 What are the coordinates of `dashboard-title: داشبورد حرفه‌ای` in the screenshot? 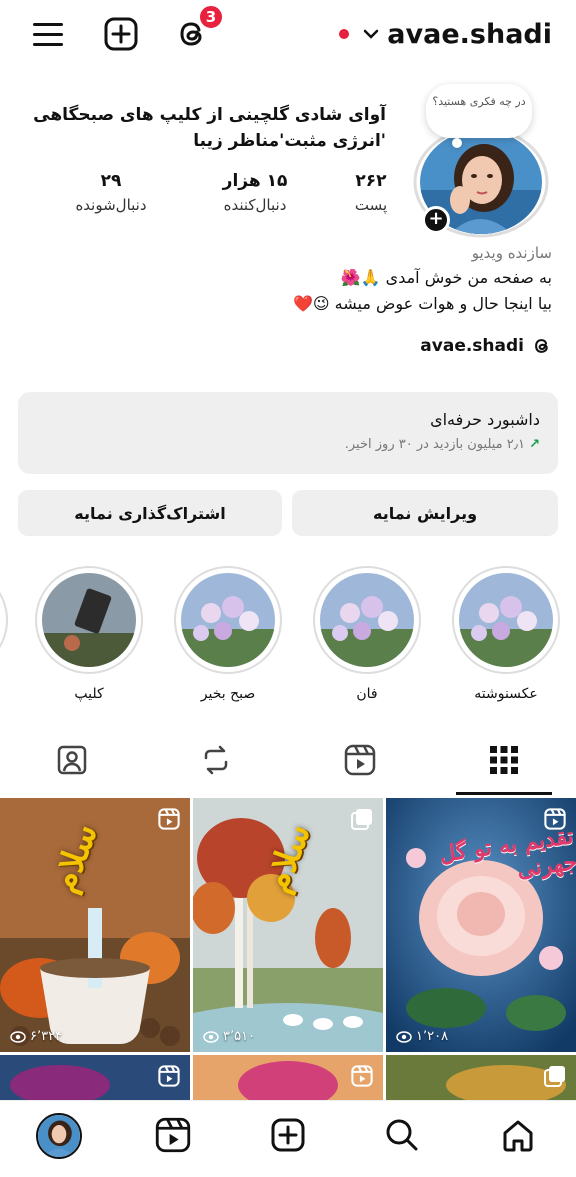 It's located at (485, 419).